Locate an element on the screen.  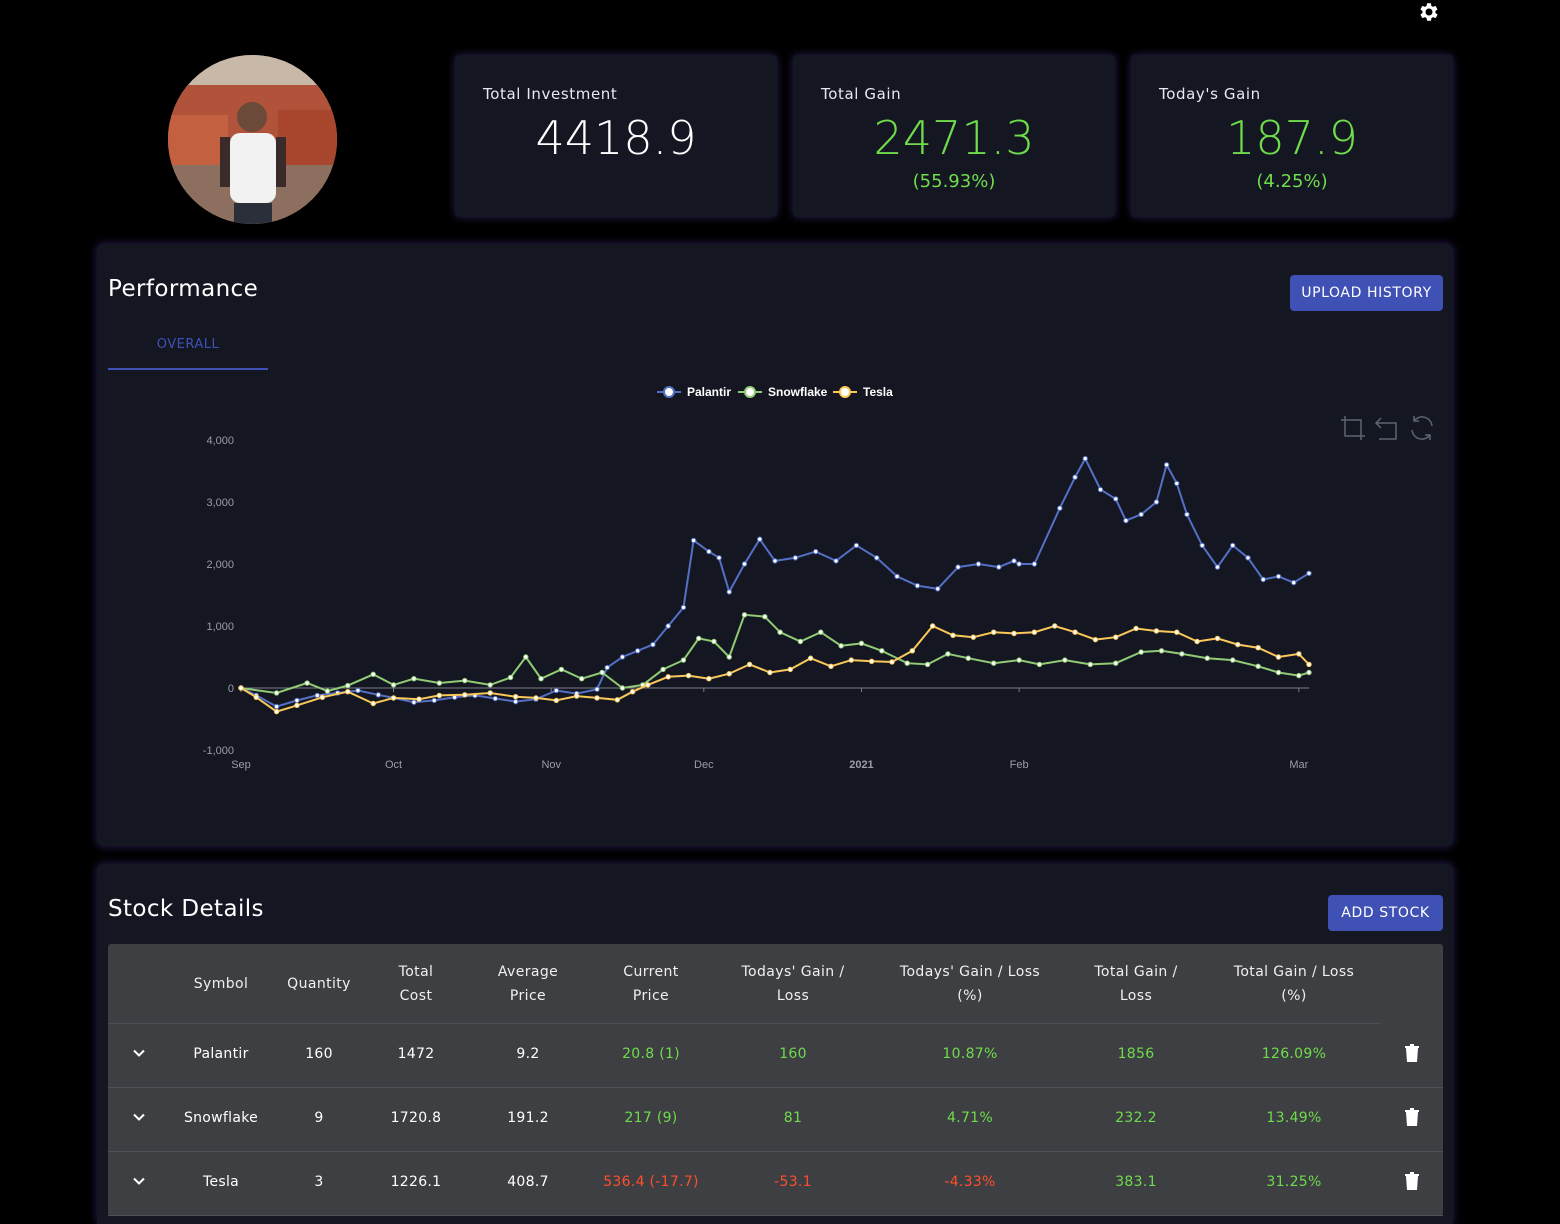
avatar is located at coordinates (252, 139).